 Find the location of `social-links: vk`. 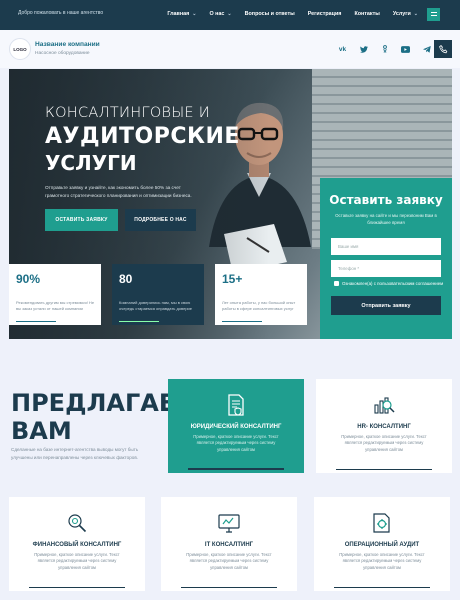

social-links: vk is located at coordinates (384, 49).